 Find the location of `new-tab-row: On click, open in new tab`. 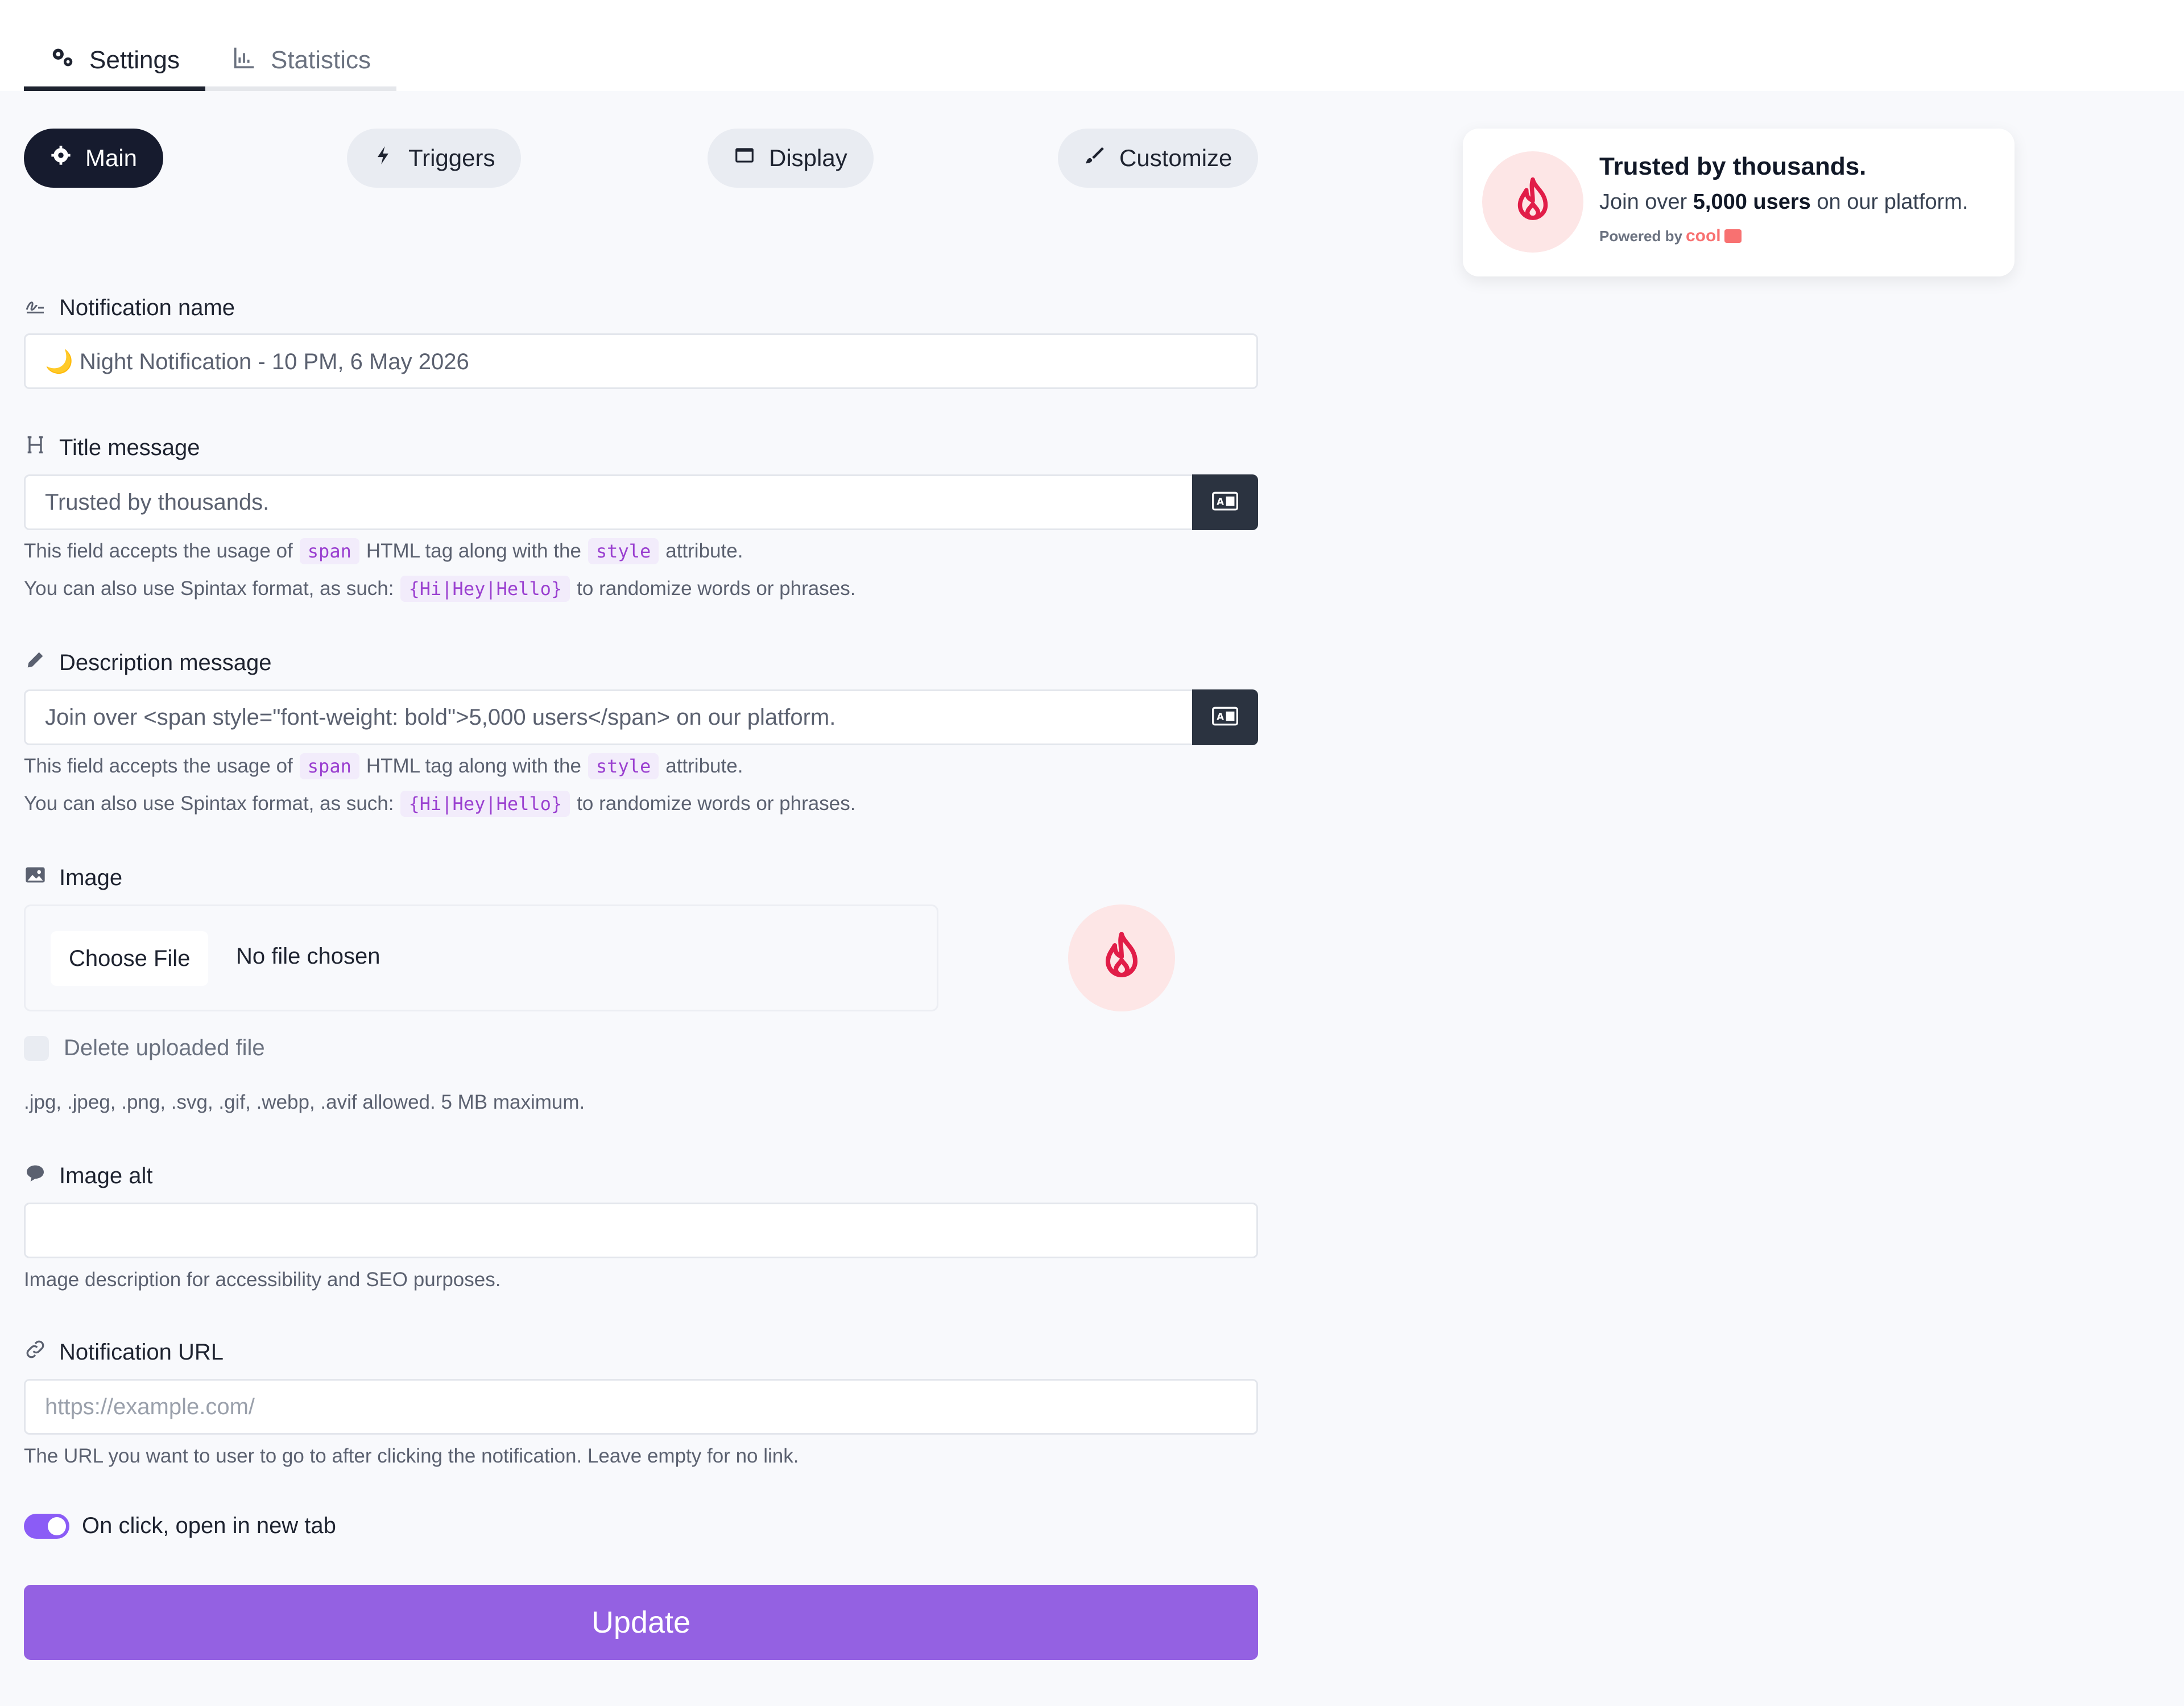

new-tab-row: On click, open in new tab is located at coordinates (180, 1526).